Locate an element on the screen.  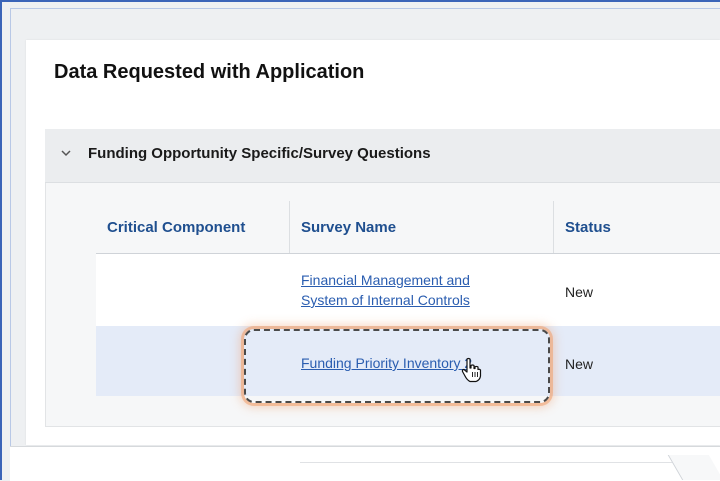
hand-cursor-icon is located at coordinates (471, 370).